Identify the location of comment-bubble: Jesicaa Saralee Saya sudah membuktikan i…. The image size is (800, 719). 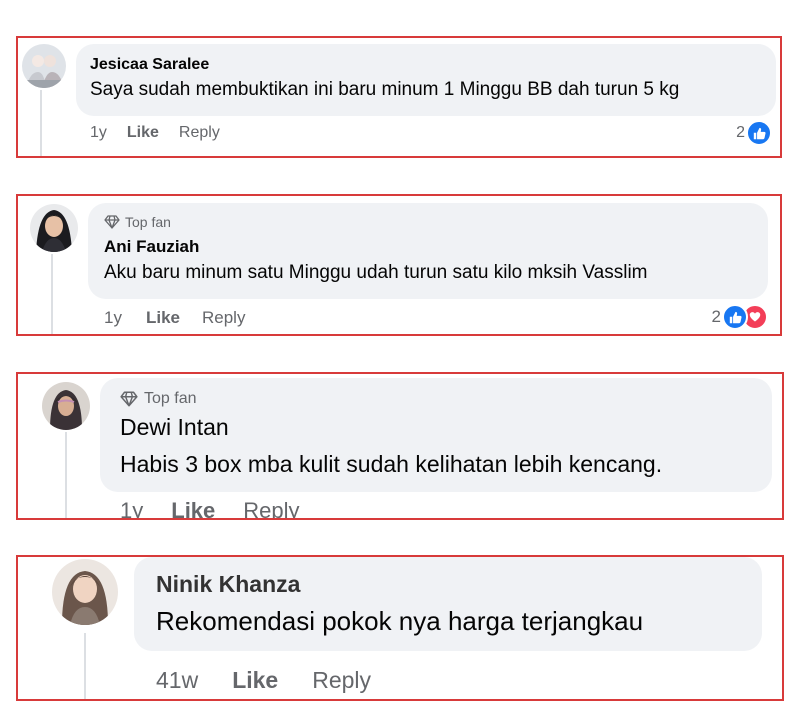
(426, 80).